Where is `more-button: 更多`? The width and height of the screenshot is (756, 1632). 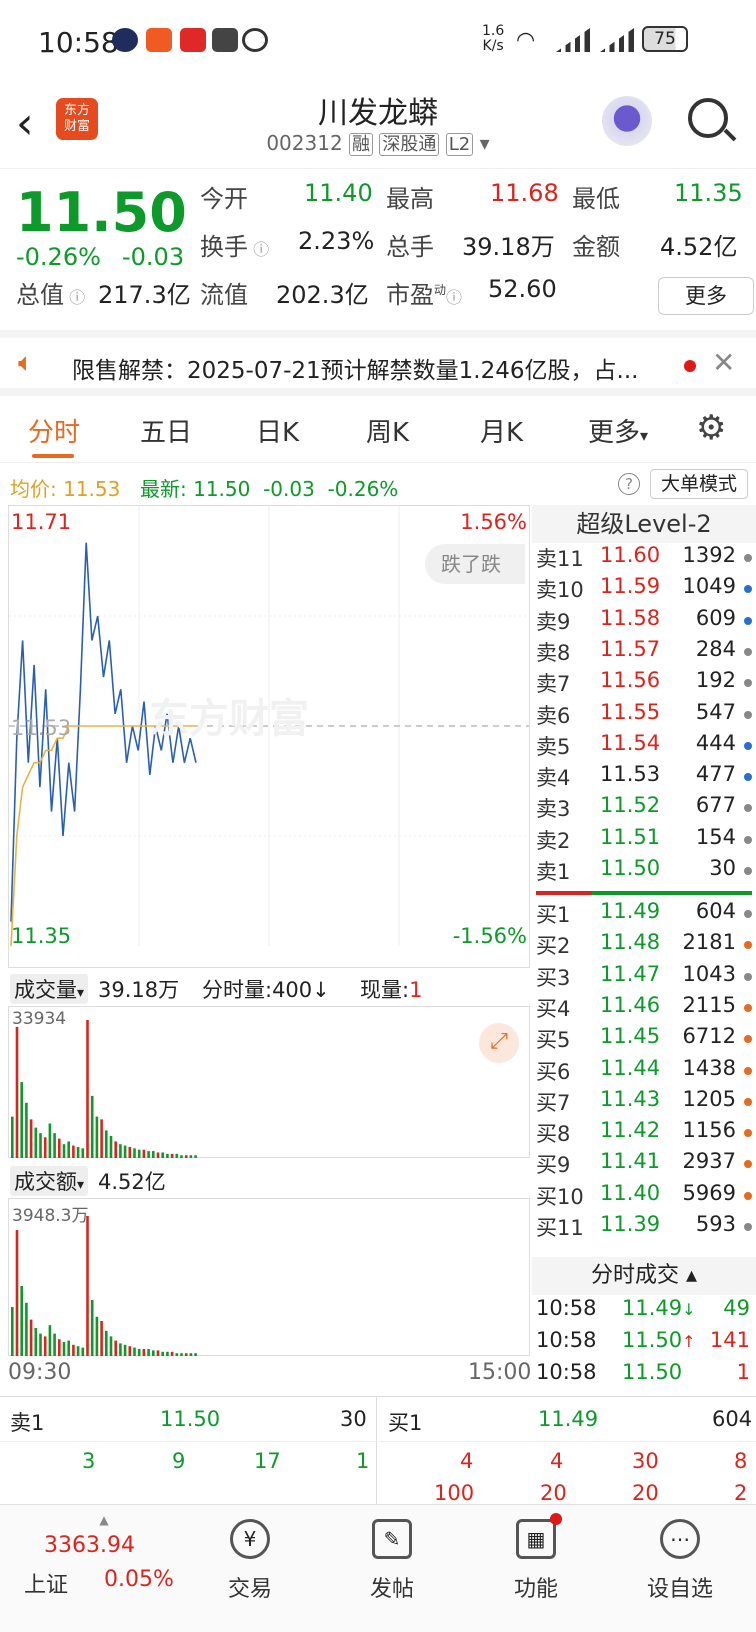 more-button: 更多 is located at coordinates (706, 296).